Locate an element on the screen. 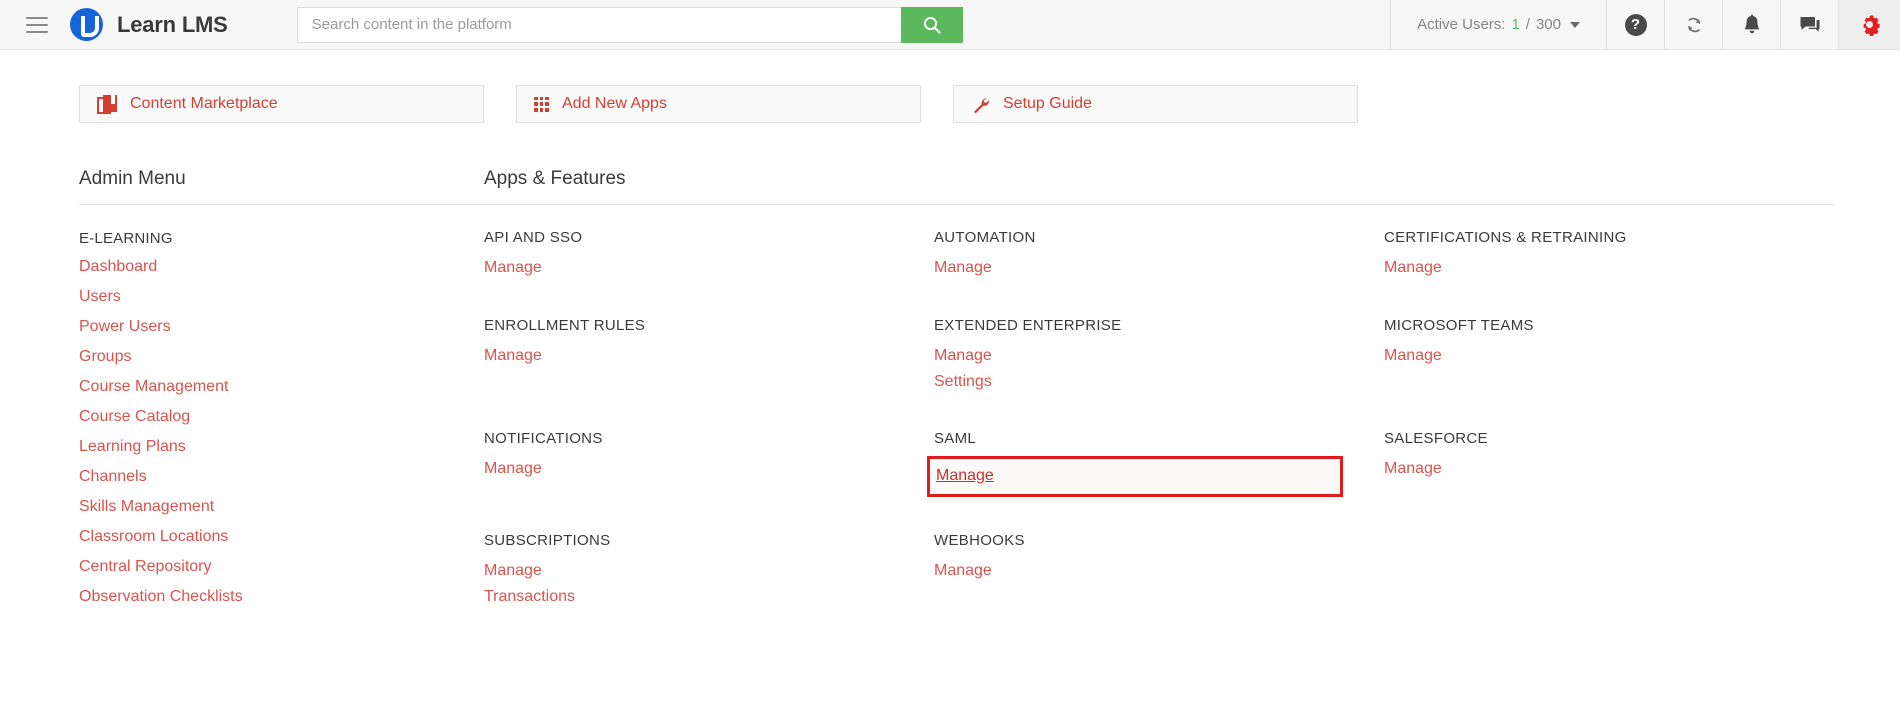  search-button is located at coordinates (931, 24).